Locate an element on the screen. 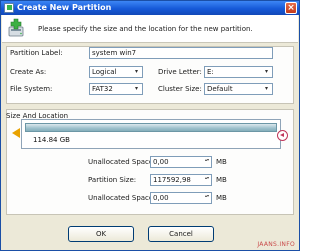  new-partition-icon is located at coordinates (16, 27).